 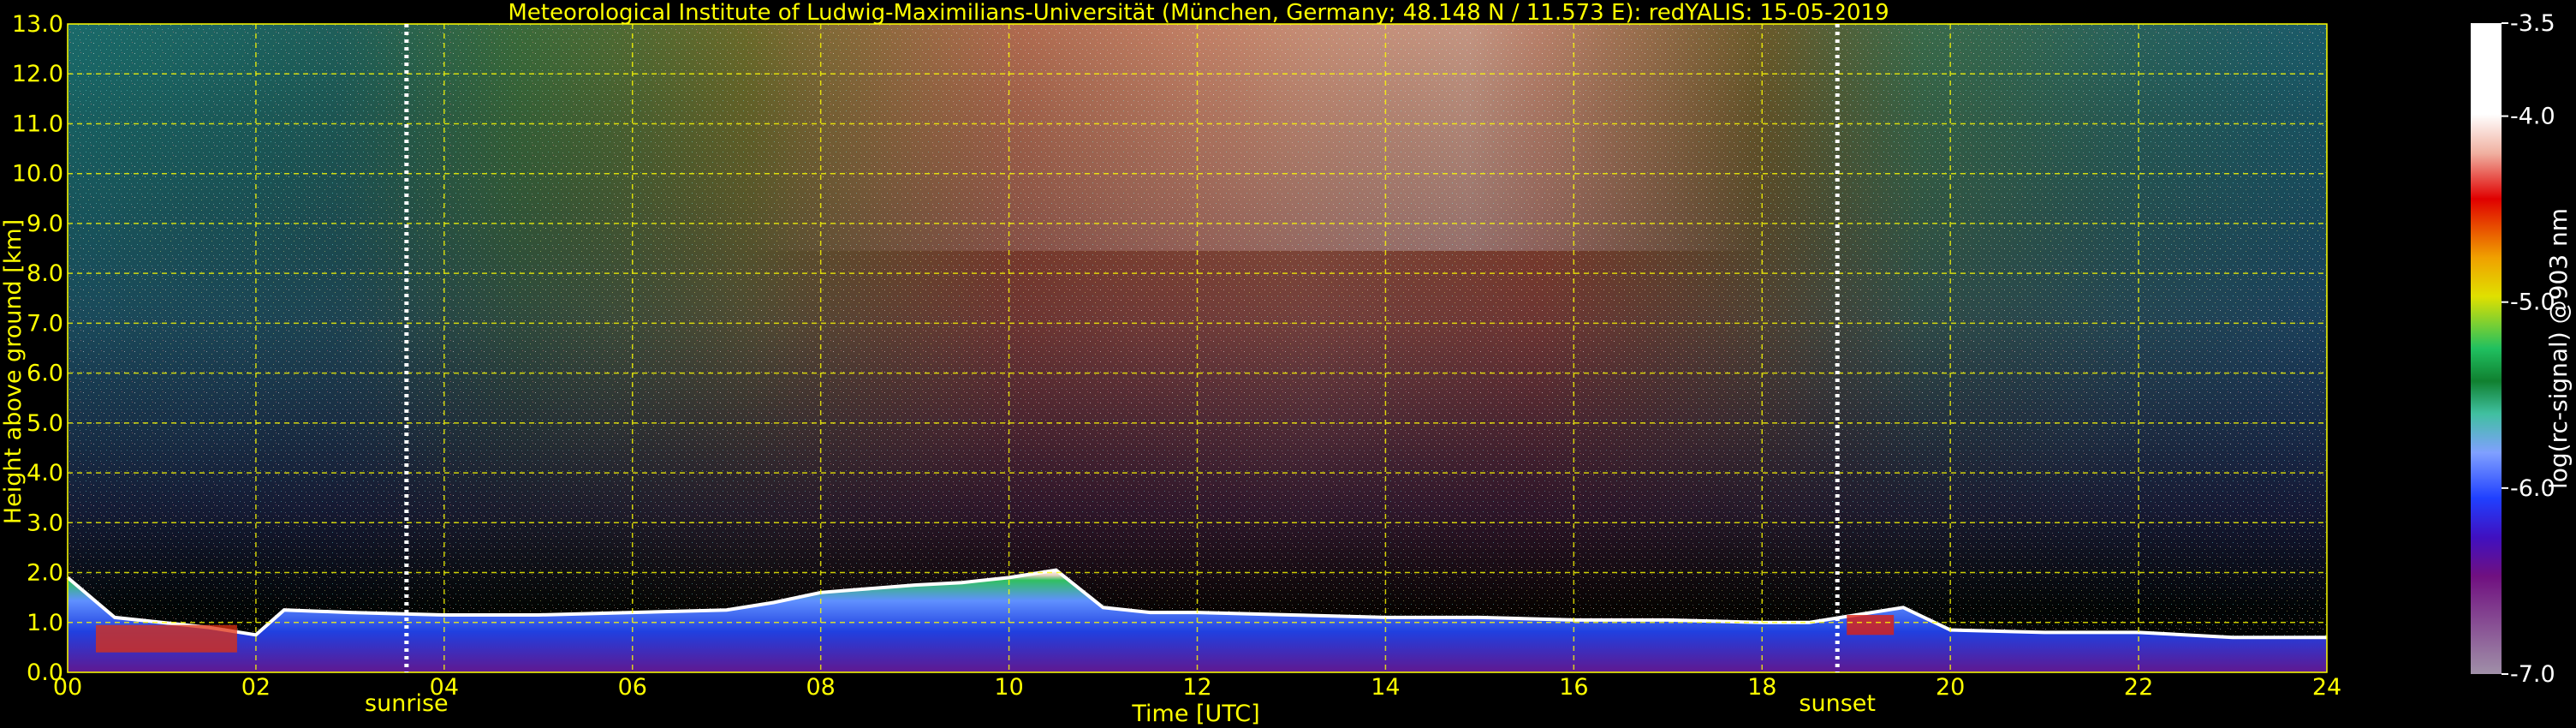 What do you see at coordinates (37, 124) in the screenshot?
I see `y-tick-label: 11.0` at bounding box center [37, 124].